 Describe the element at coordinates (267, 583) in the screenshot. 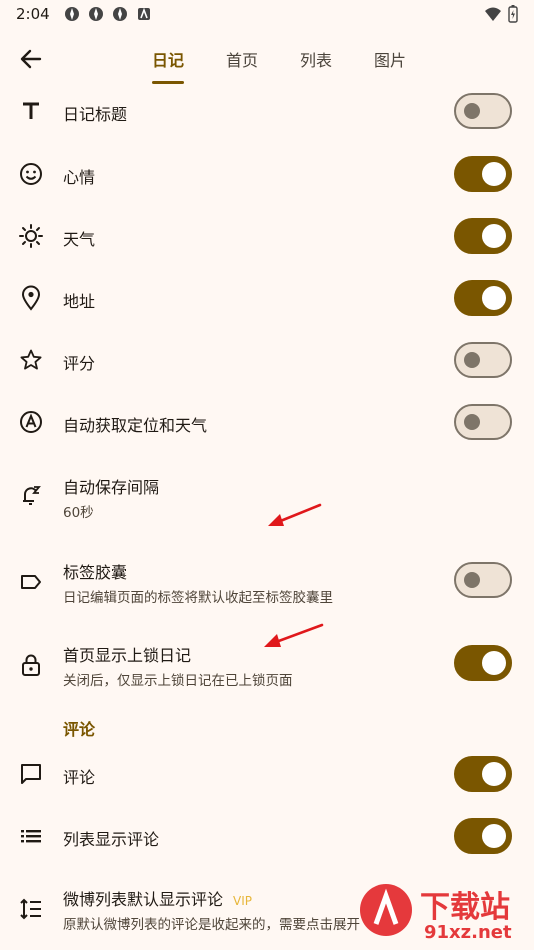

I see `setting-tag-capsule: 标签胶囊 日记编辑页面的标签将默认收起至标签胶囊里` at that location.